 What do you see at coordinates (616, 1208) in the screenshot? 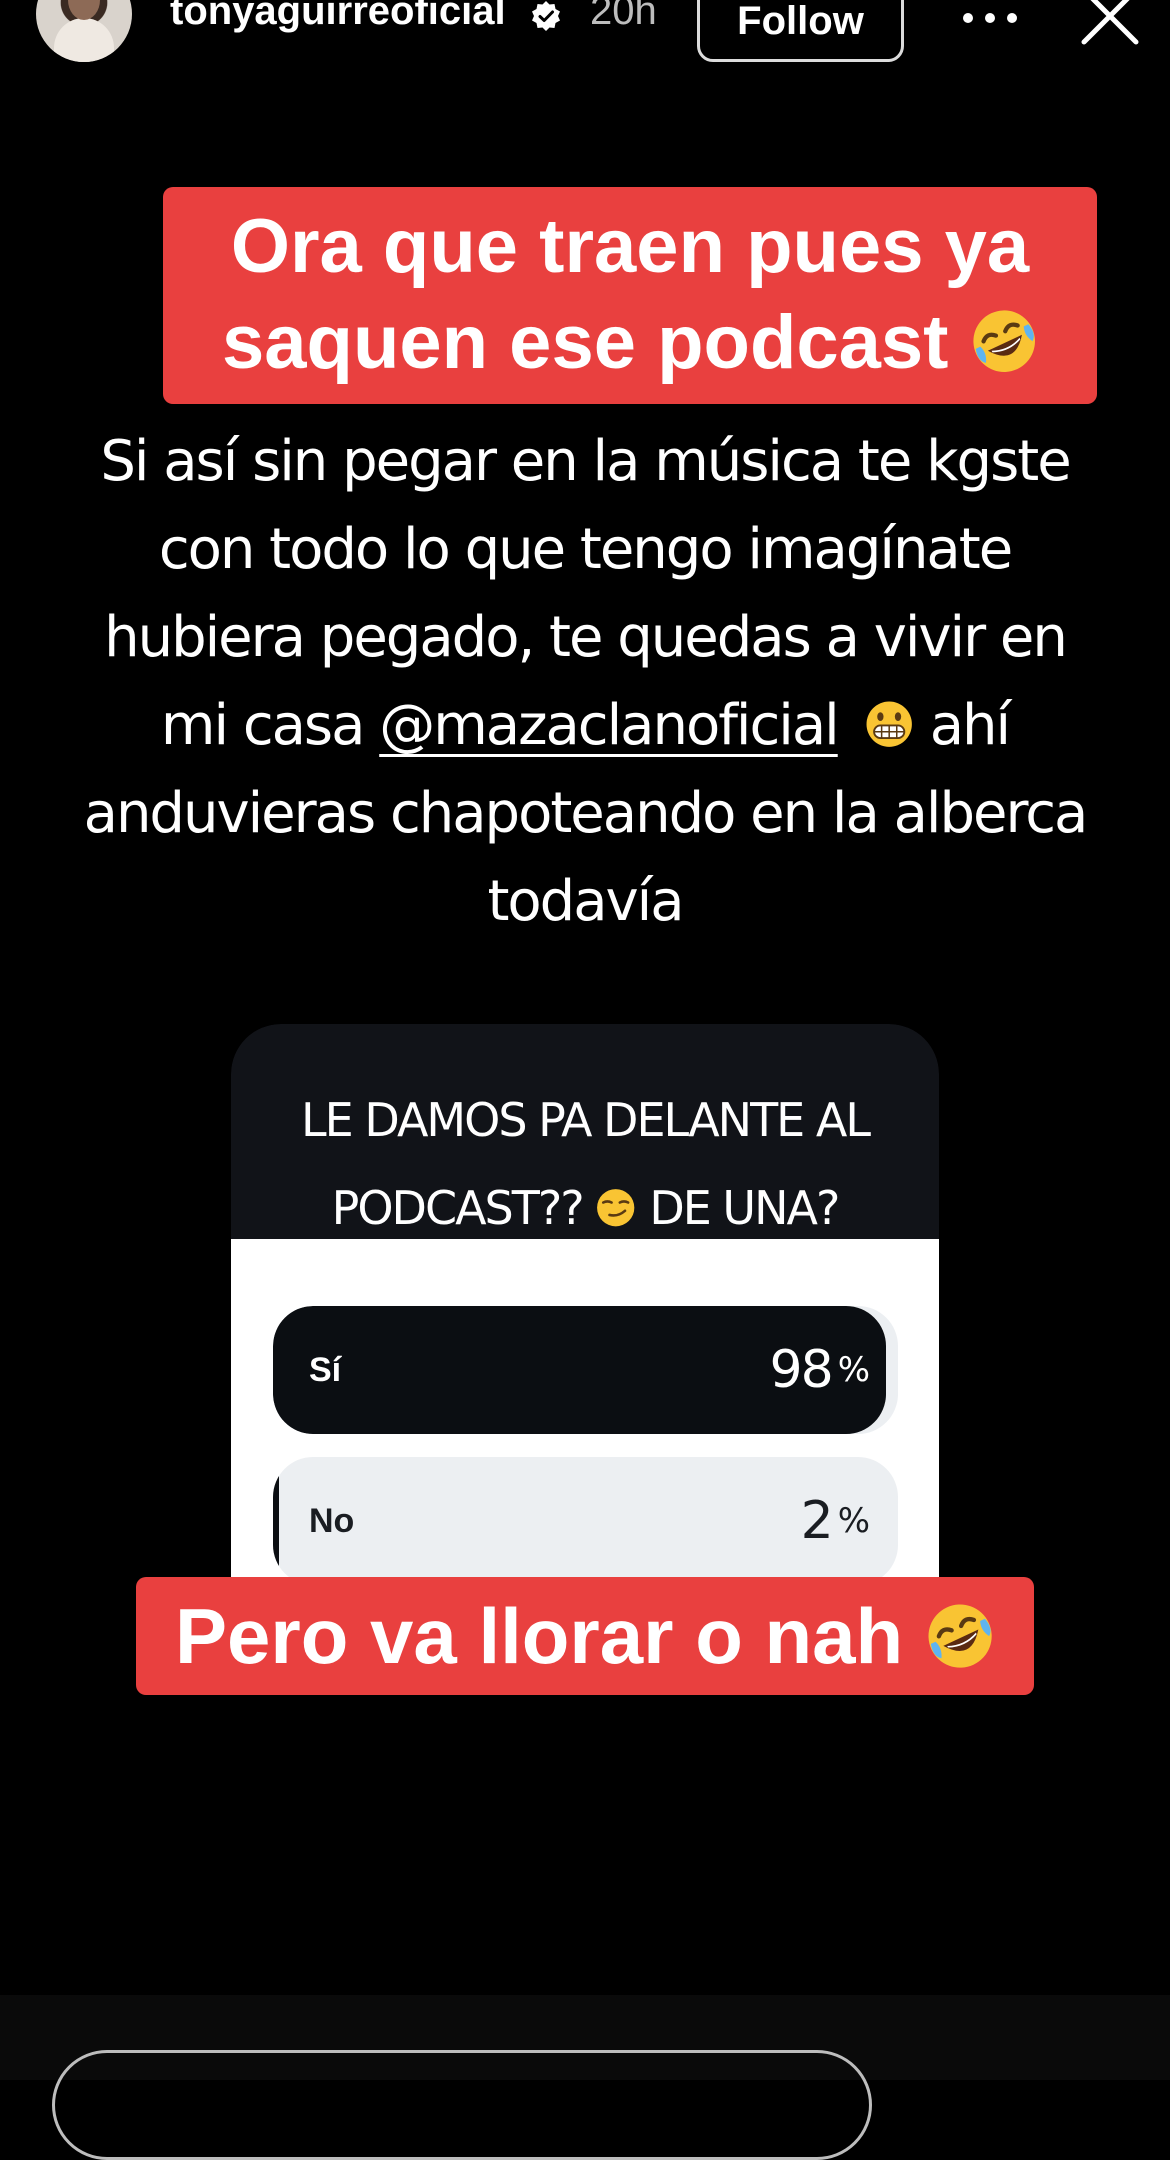
I see `smirk-emoji` at bounding box center [616, 1208].